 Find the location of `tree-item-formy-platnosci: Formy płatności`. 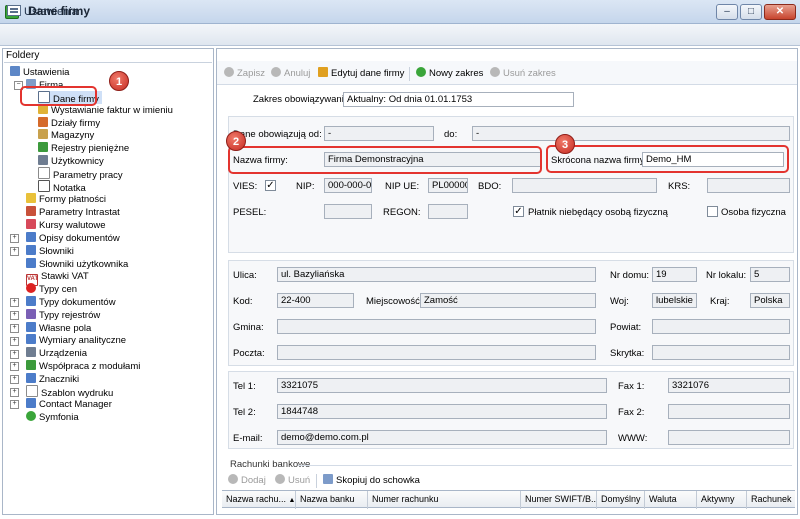

tree-item-formy-platnosci: Formy płatności is located at coordinates (66, 199).